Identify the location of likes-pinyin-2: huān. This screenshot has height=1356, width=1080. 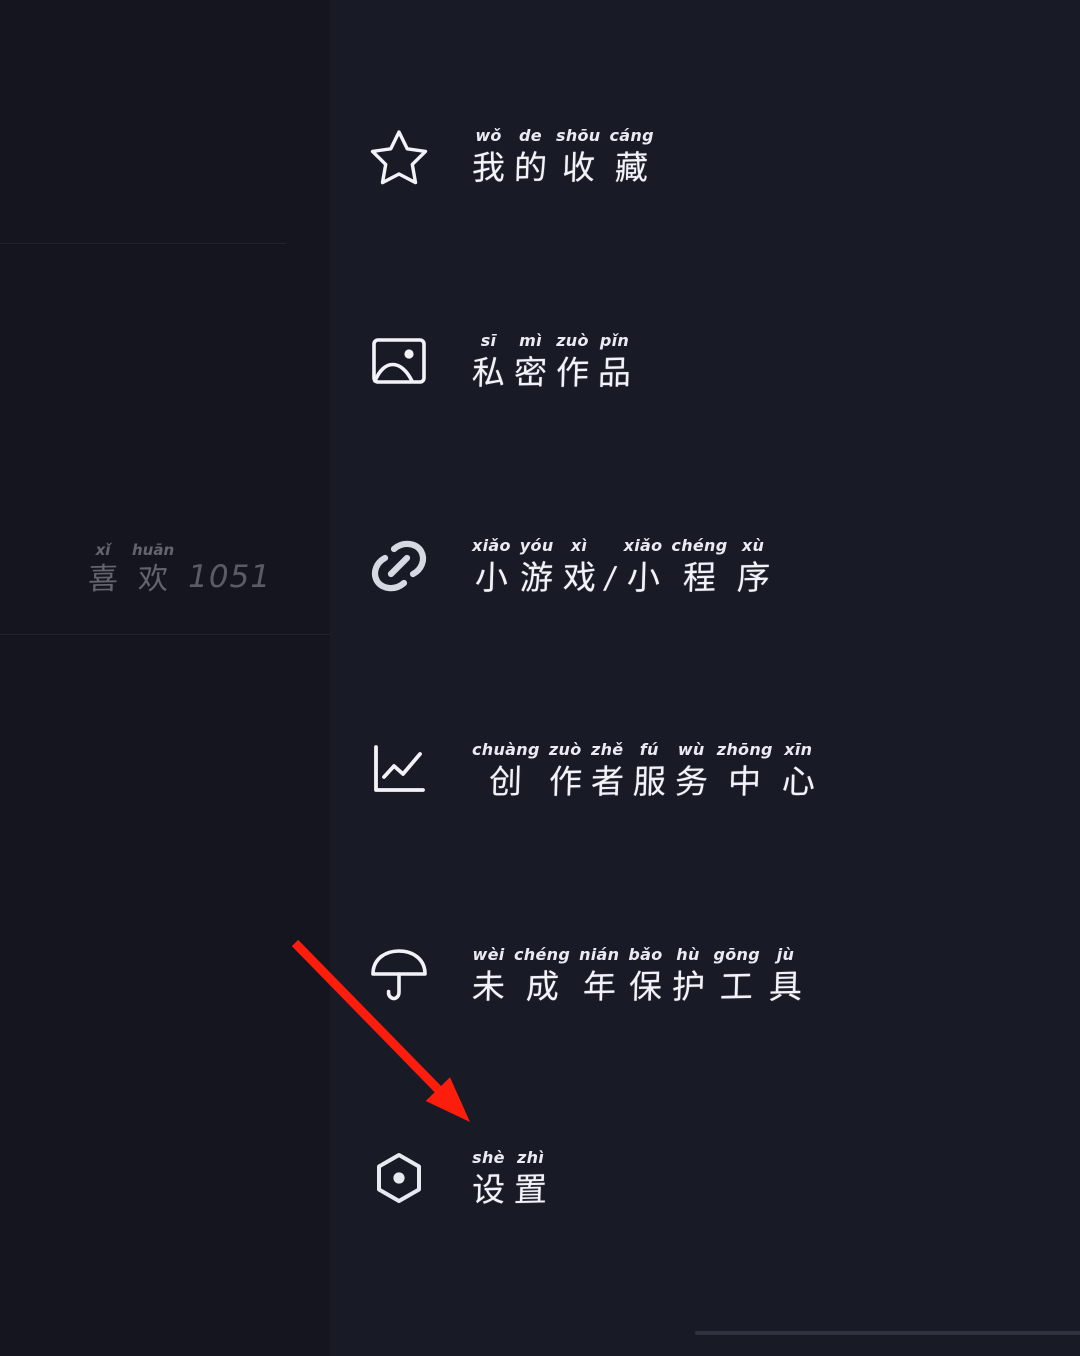
(153, 550).